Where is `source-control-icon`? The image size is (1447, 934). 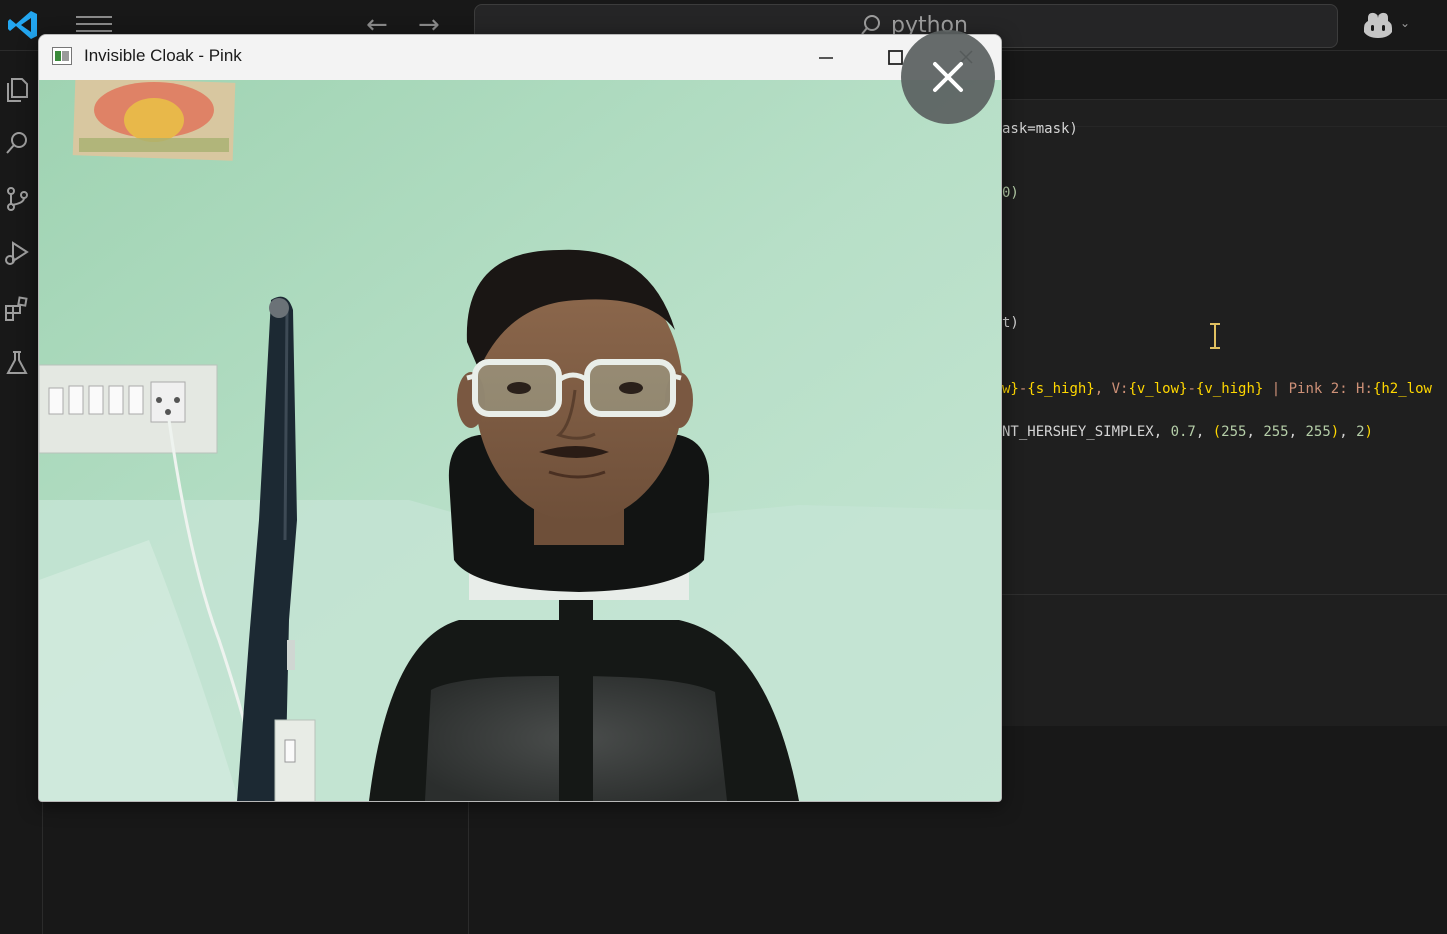 source-control-icon is located at coordinates (17, 199).